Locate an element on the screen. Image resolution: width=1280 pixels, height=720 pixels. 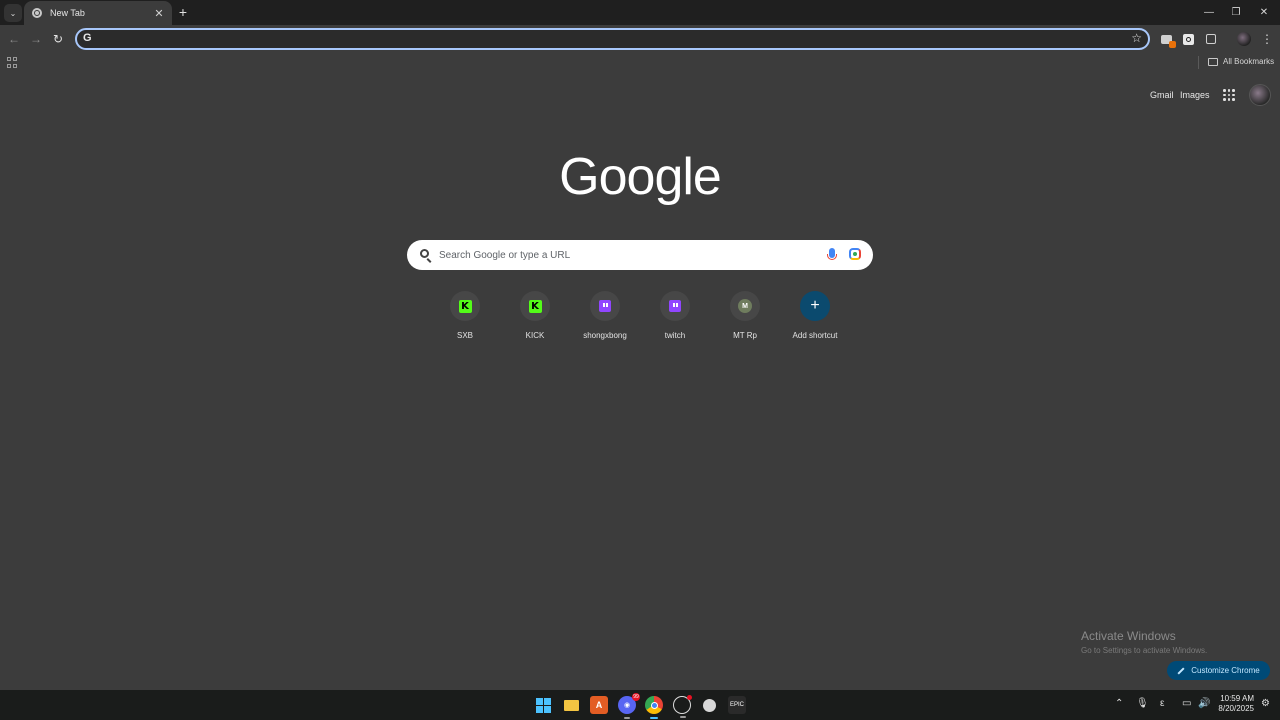
restore-button: ❐ is located at coordinates (1236, 12).